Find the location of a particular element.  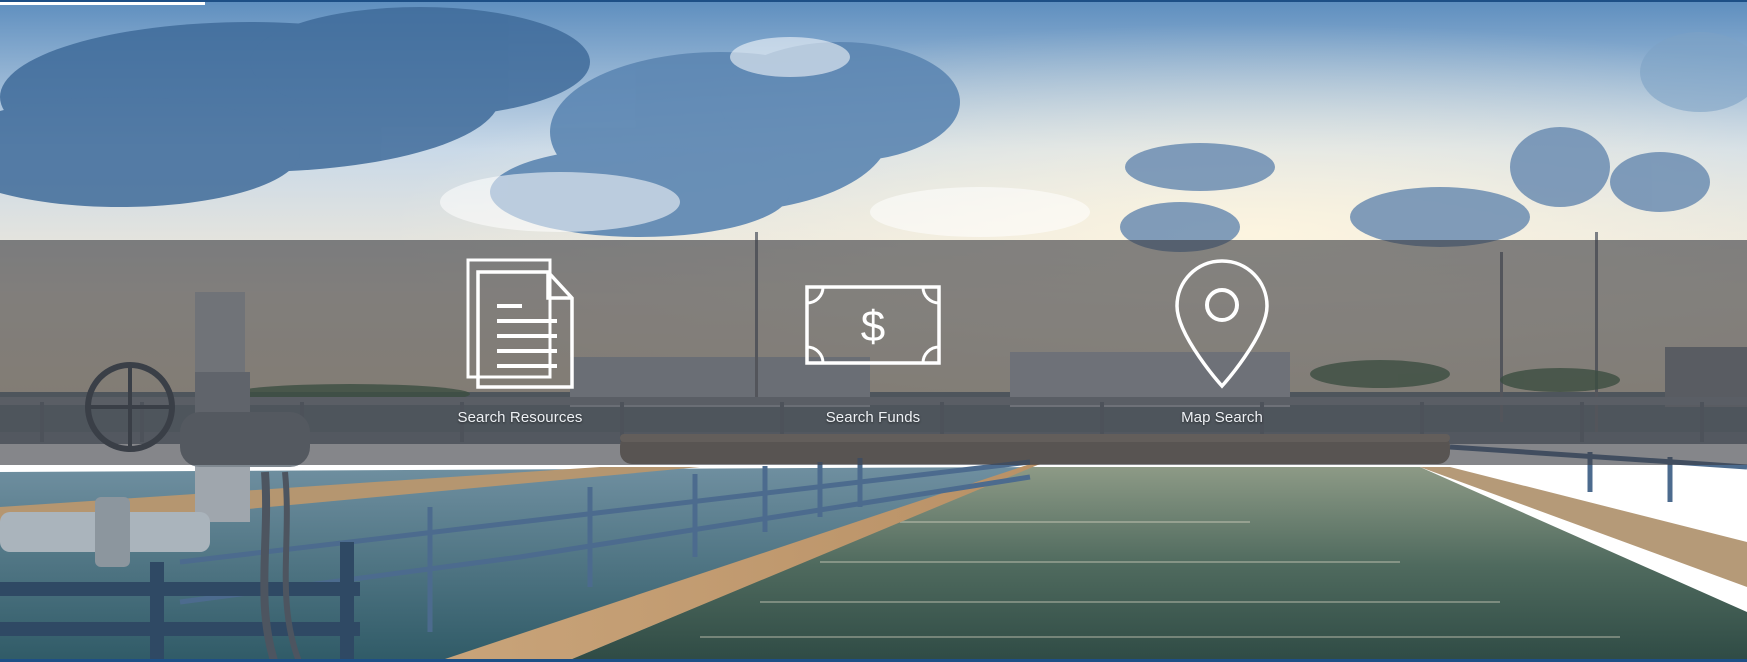

search-resources-label: Search Resources is located at coordinates (520, 417).